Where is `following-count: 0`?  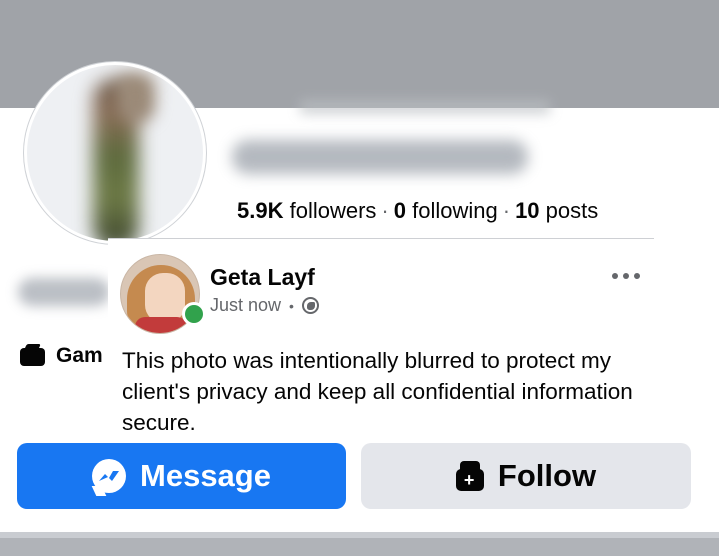 following-count: 0 is located at coordinates (400, 210).